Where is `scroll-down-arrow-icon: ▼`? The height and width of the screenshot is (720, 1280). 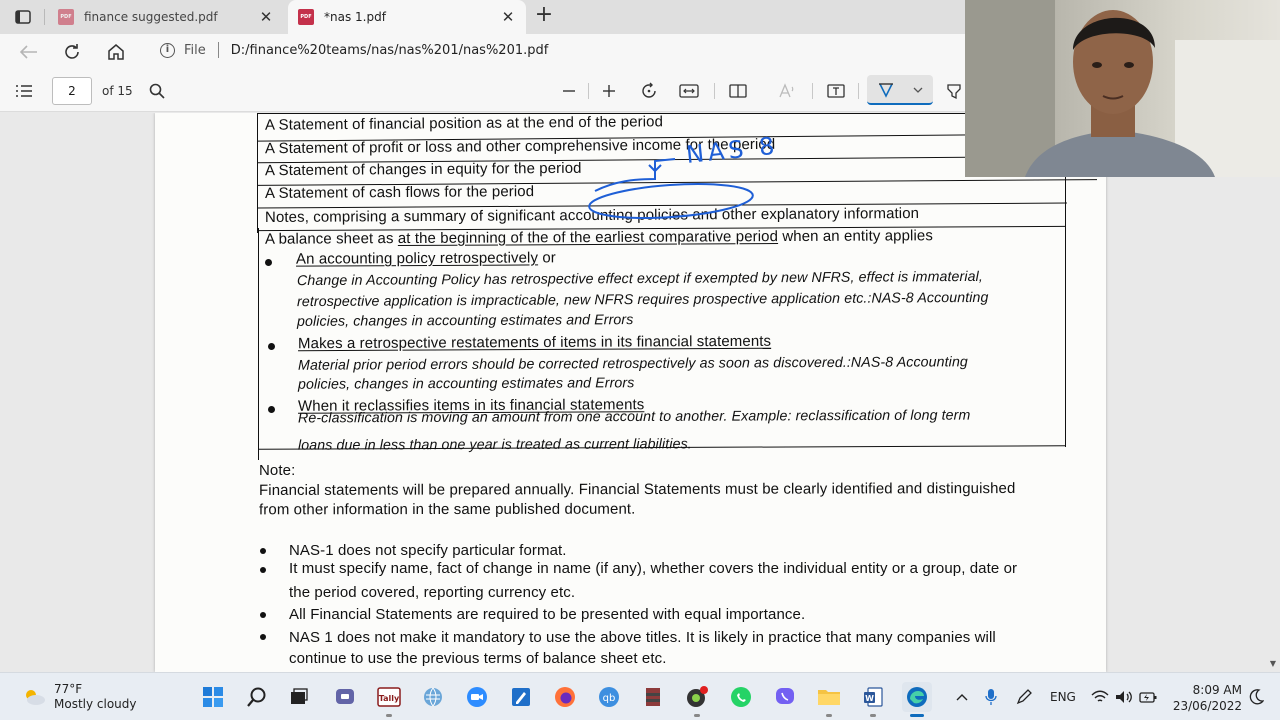 scroll-down-arrow-icon: ▼ is located at coordinates (1273, 663).